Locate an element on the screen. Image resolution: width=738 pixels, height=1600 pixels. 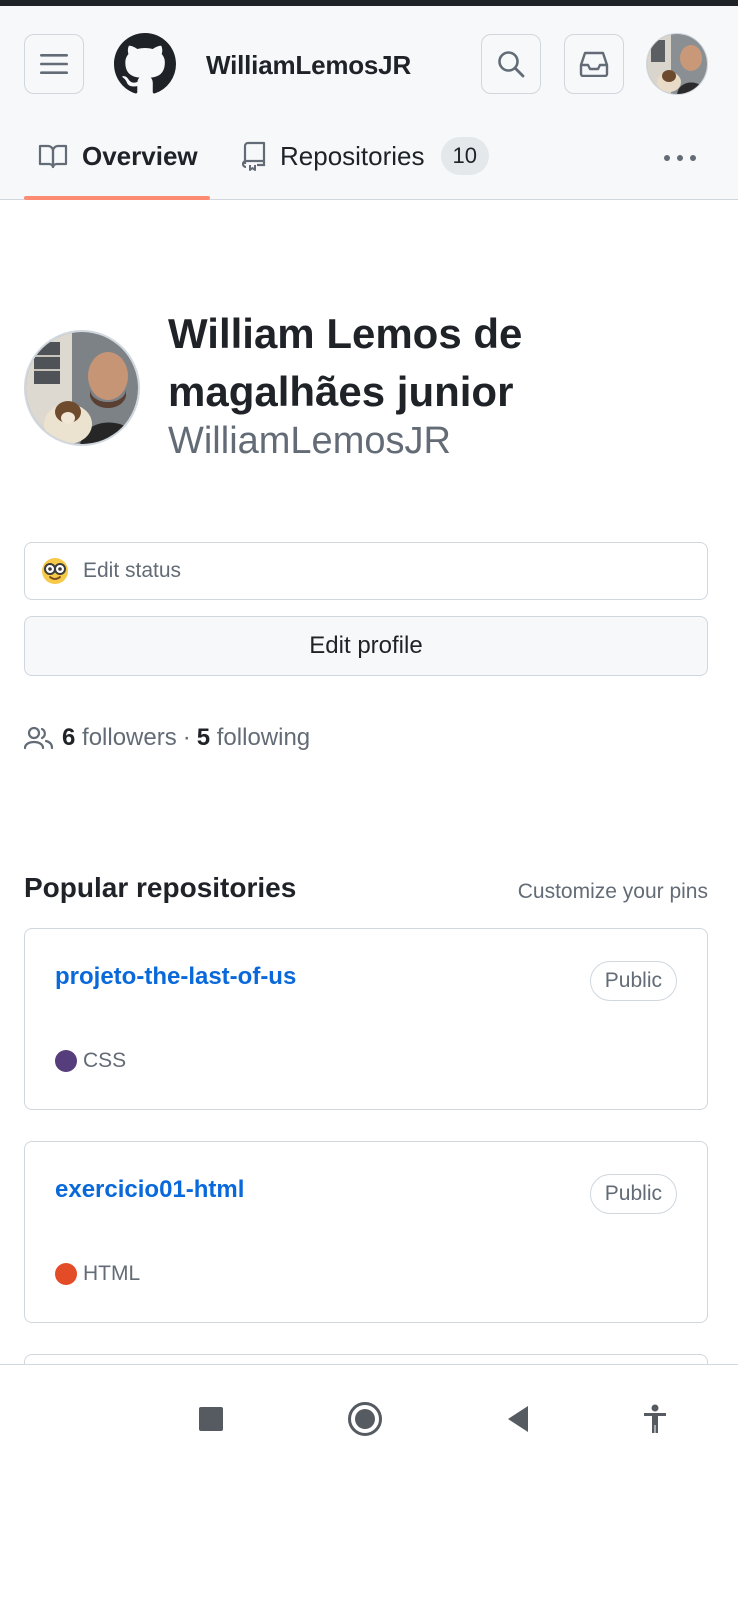
profile-full-name: William Lemos de magalhães junior is located at coordinates (345, 362).